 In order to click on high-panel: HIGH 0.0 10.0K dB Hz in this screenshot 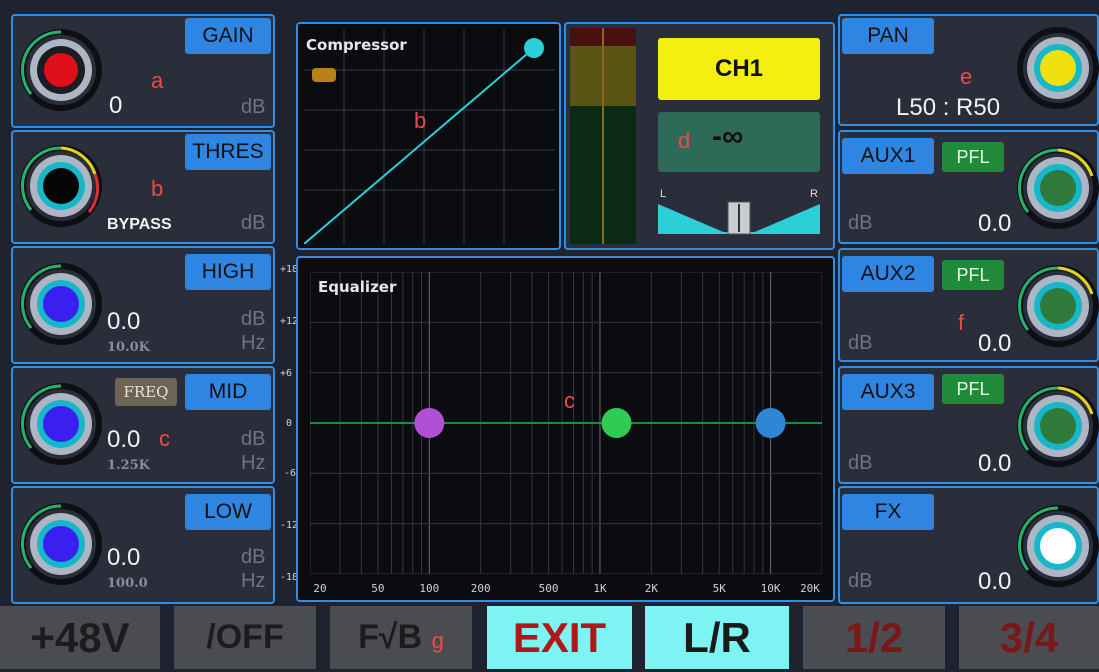, I will do `click(143, 305)`.